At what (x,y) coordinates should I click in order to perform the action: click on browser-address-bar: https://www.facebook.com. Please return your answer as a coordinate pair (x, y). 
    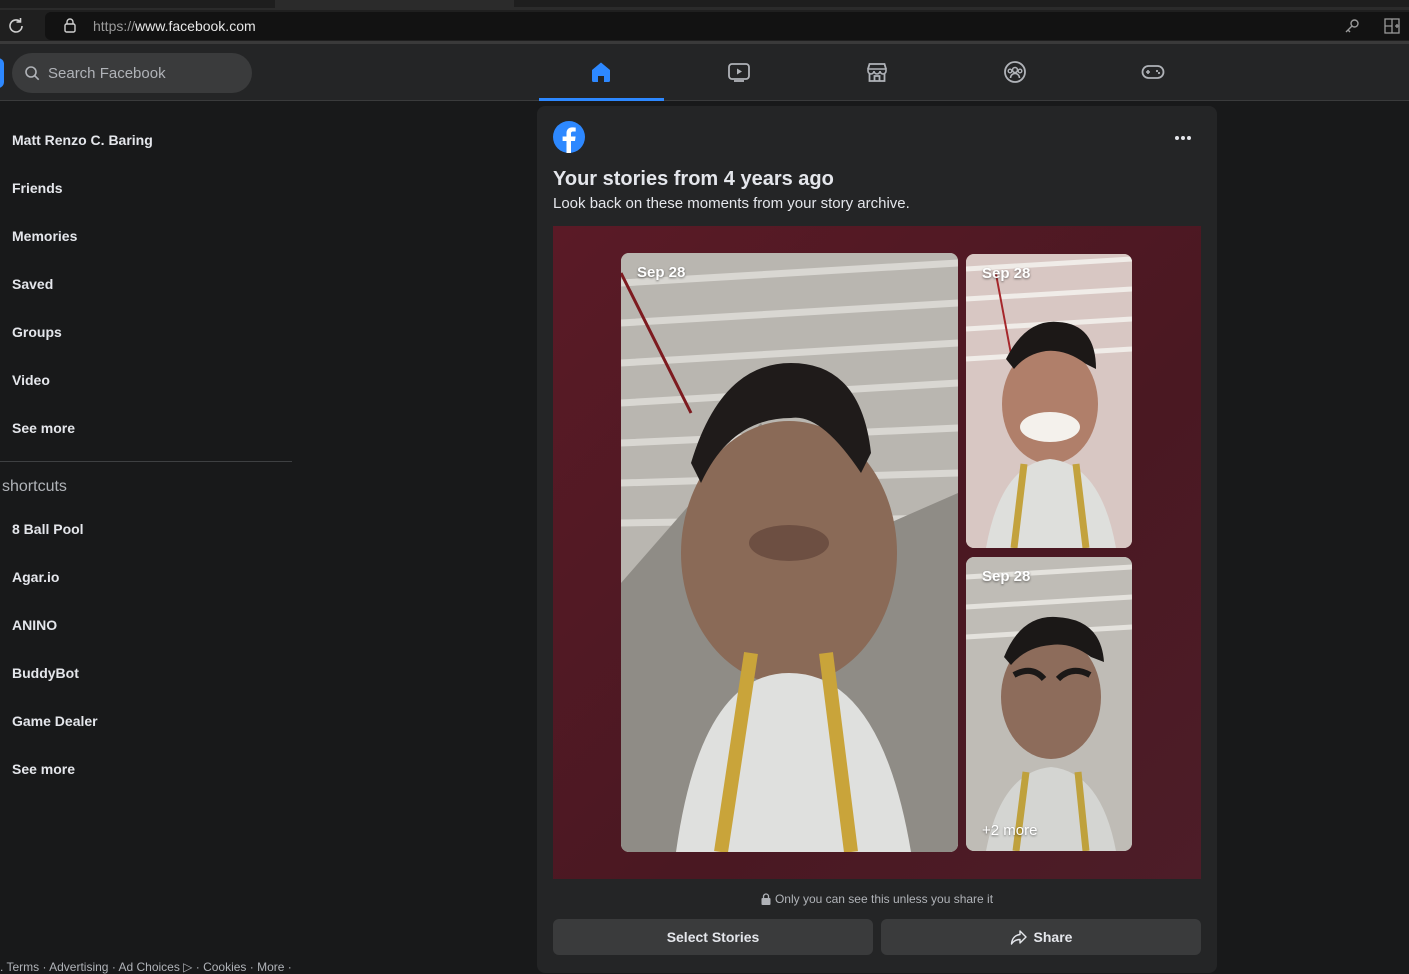
    Looking at the image, I should click on (704, 27).